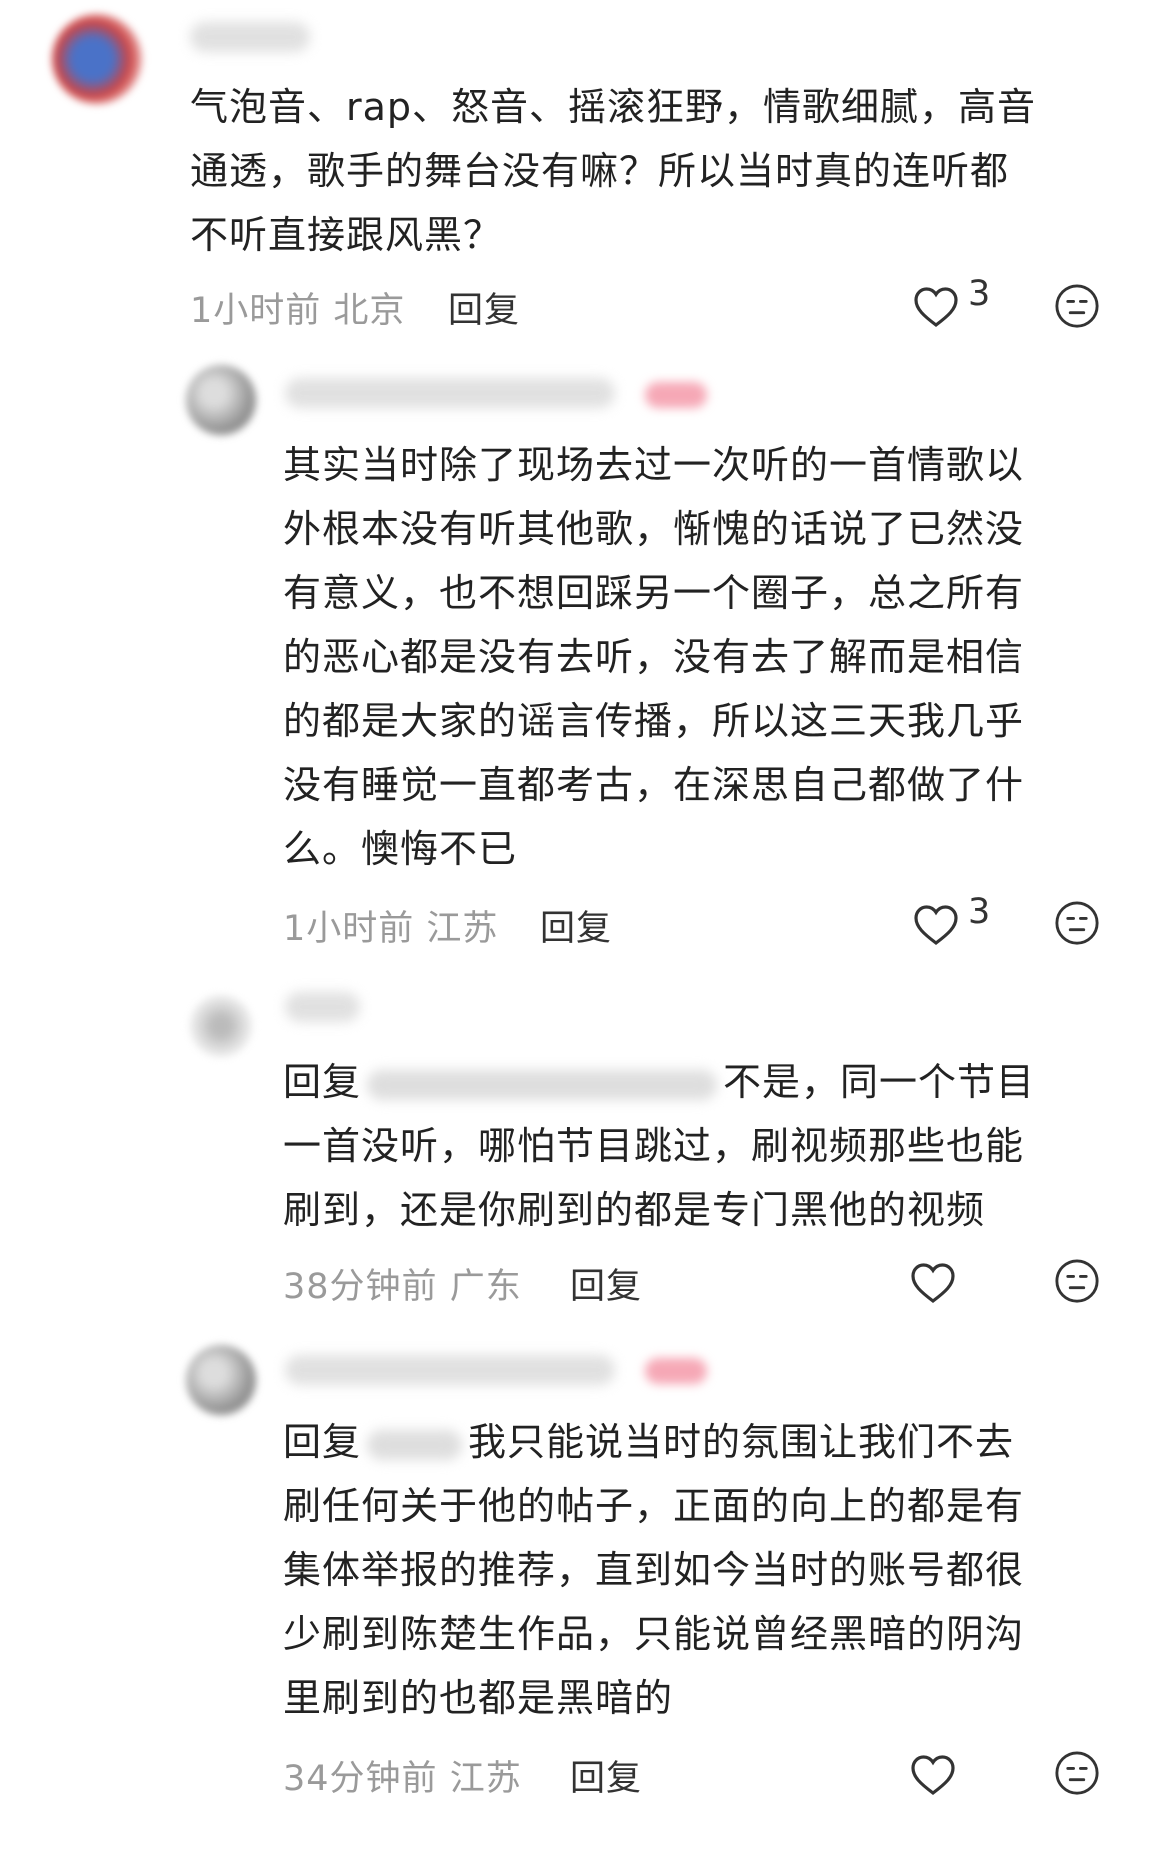 Image resolution: width=1169 pixels, height=1869 pixels. What do you see at coordinates (654, 593) in the screenshot?
I see `comment-line: 有意义，也不想回踩另一个圈子，总之所有` at bounding box center [654, 593].